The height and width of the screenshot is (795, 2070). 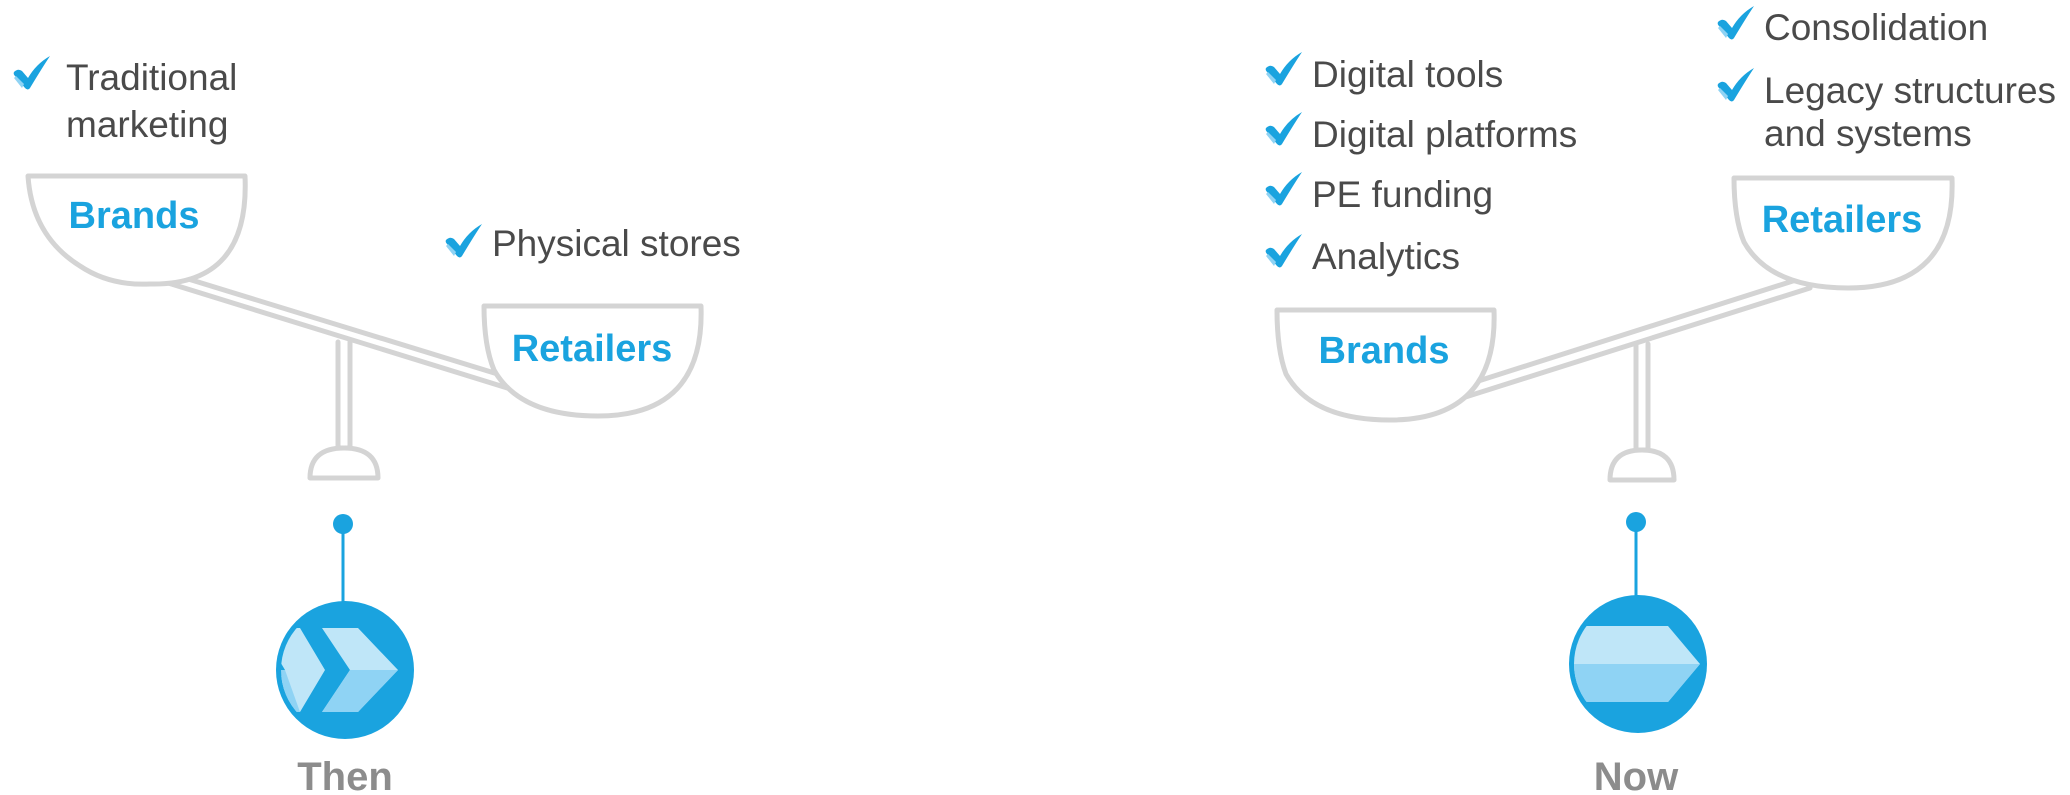 What do you see at coordinates (345, 670) in the screenshot?
I see `double-chevron-icon` at bounding box center [345, 670].